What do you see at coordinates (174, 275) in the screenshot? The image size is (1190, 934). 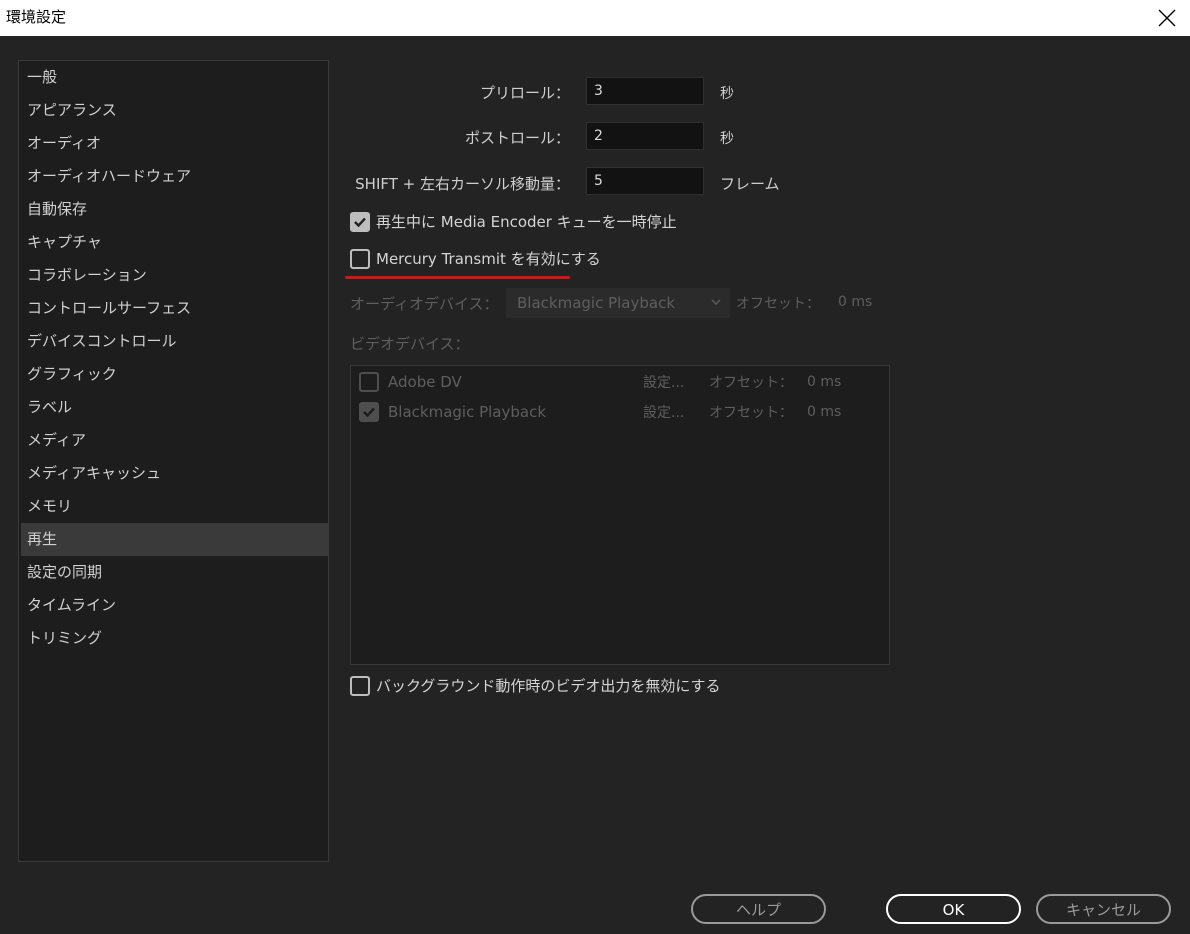 I see `sidebar-item-collaboration: コラボレーション` at bounding box center [174, 275].